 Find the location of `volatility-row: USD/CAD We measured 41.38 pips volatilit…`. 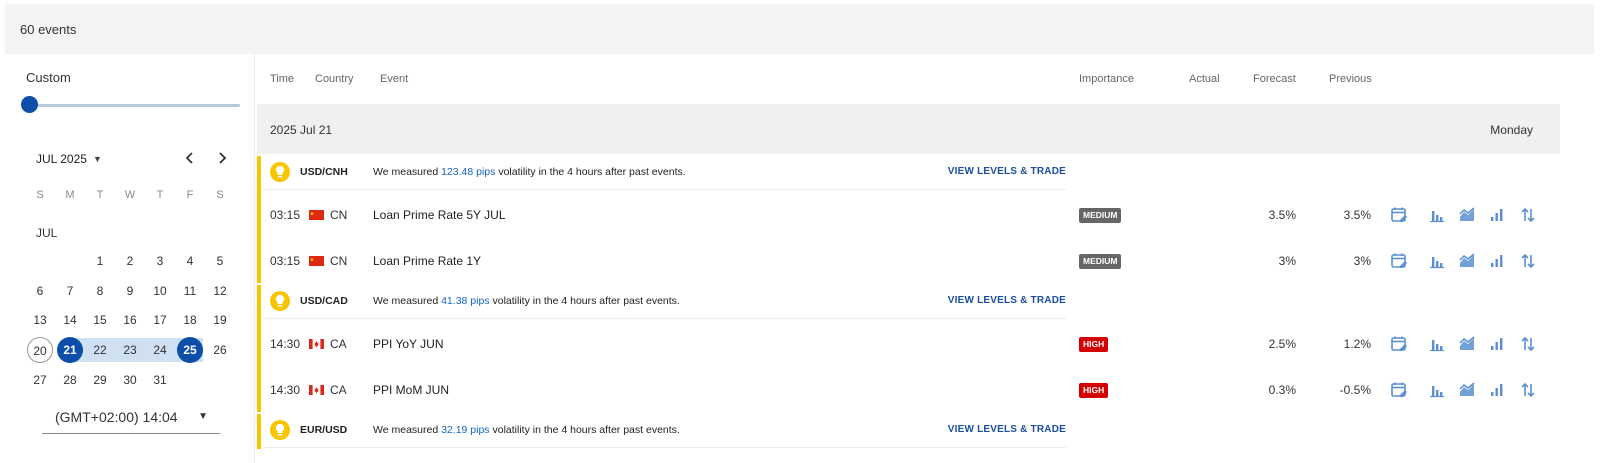

volatility-row: USD/CAD We measured 41.38 pips volatilit… is located at coordinates (664, 301).